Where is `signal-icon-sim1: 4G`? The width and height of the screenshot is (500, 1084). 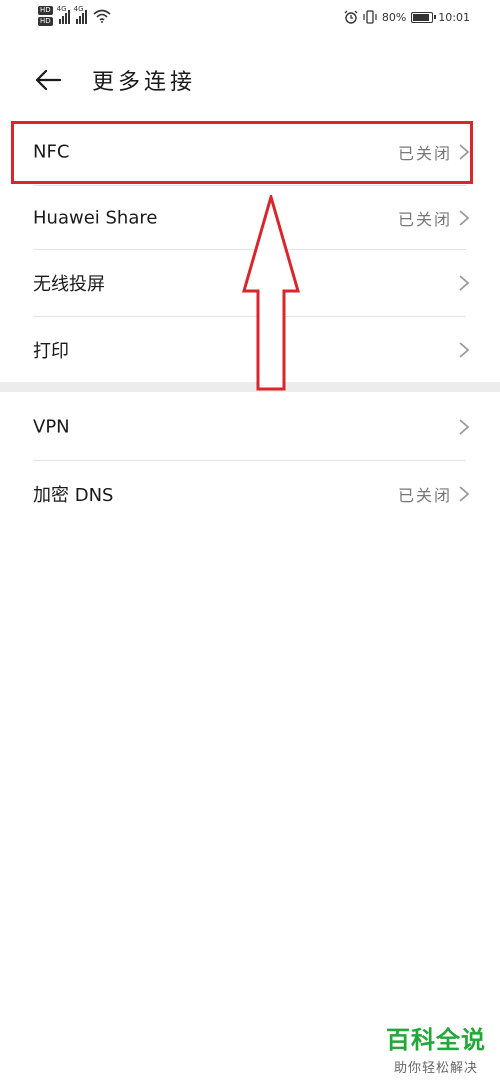 signal-icon-sim1: 4G is located at coordinates (63, 14).